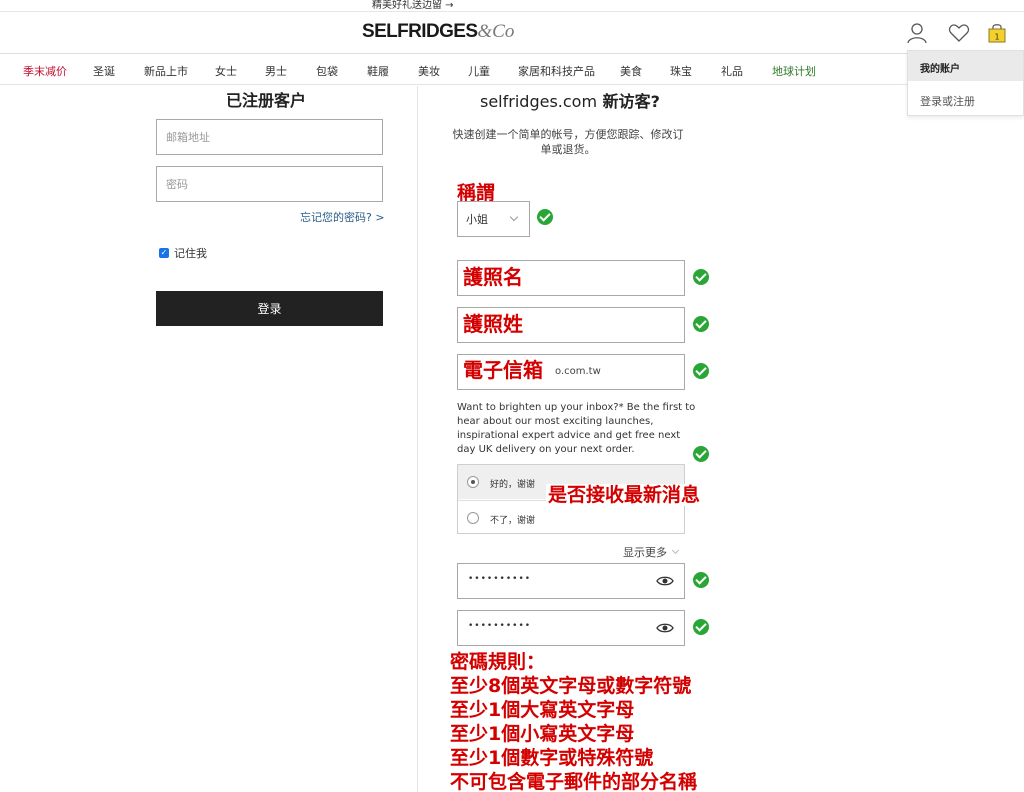 This screenshot has width=1024, height=792. What do you see at coordinates (628, 101) in the screenshot?
I see `new-customer-heading-suffix: 新访客?` at bounding box center [628, 101].